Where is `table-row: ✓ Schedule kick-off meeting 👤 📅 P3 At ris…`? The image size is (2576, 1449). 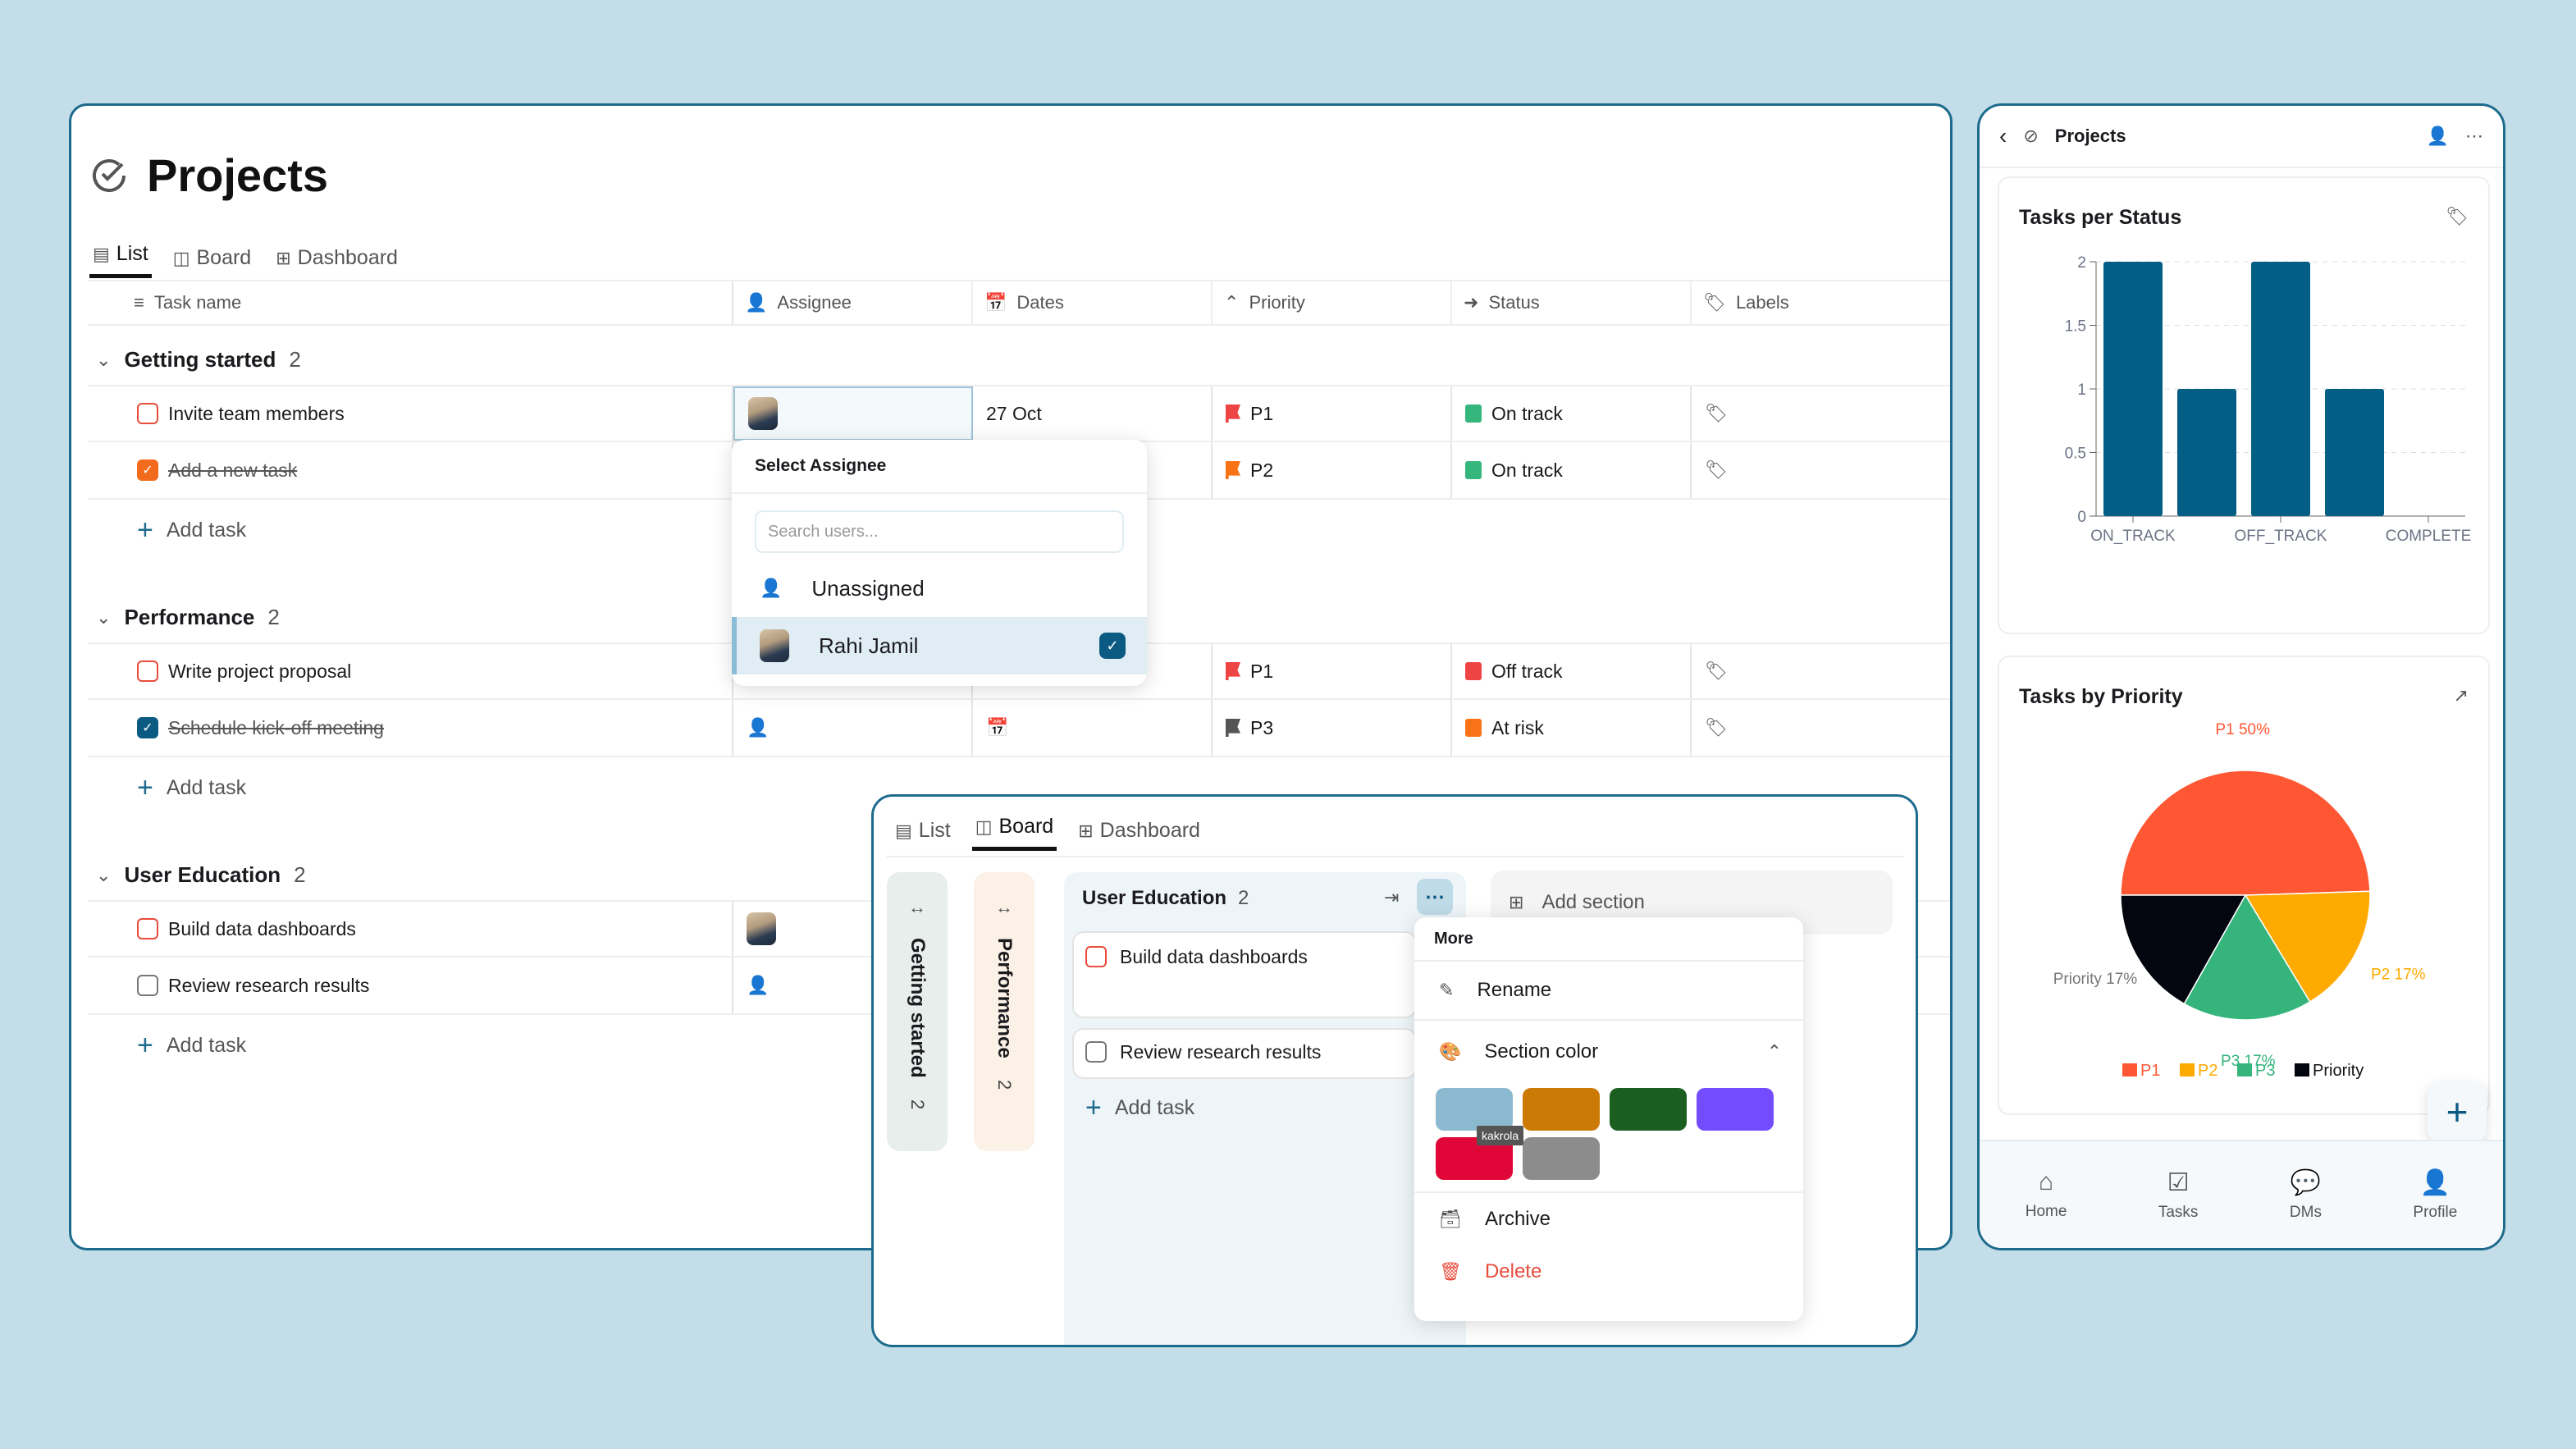 table-row: ✓ Schedule kick-off meeting 👤 📅 P3 At ris… is located at coordinates (1019, 728).